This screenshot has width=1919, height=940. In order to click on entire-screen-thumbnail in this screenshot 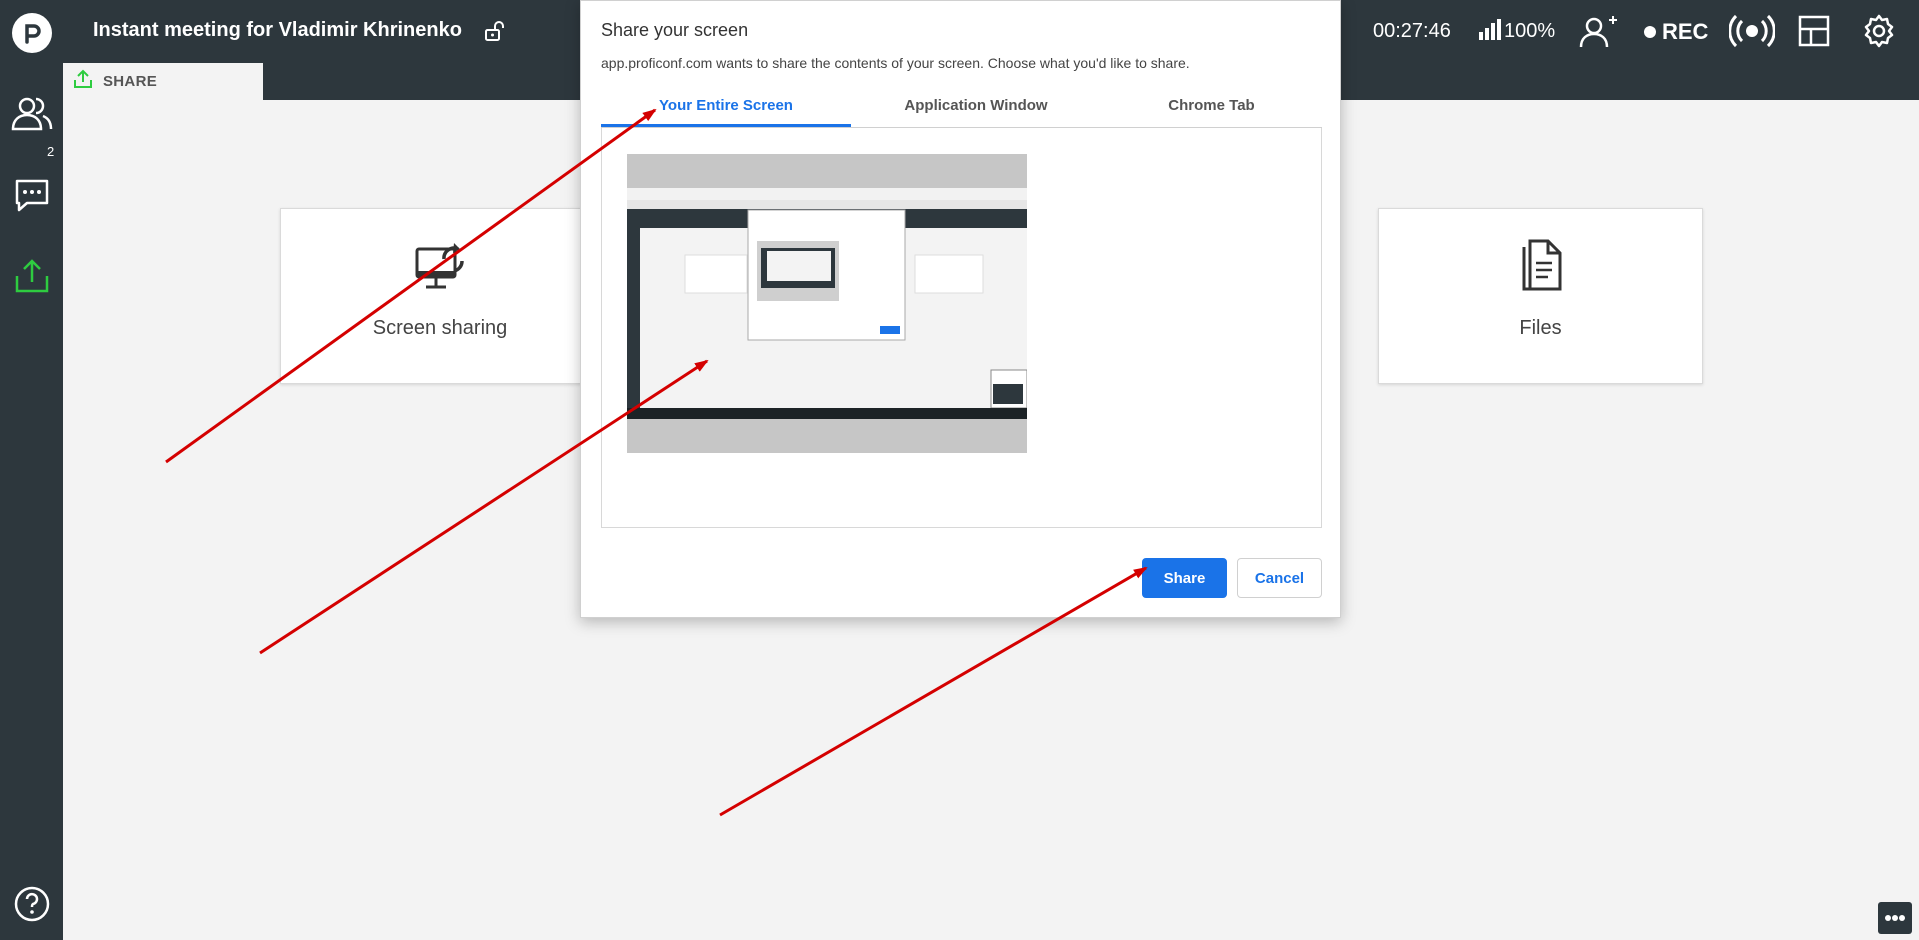, I will do `click(827, 303)`.